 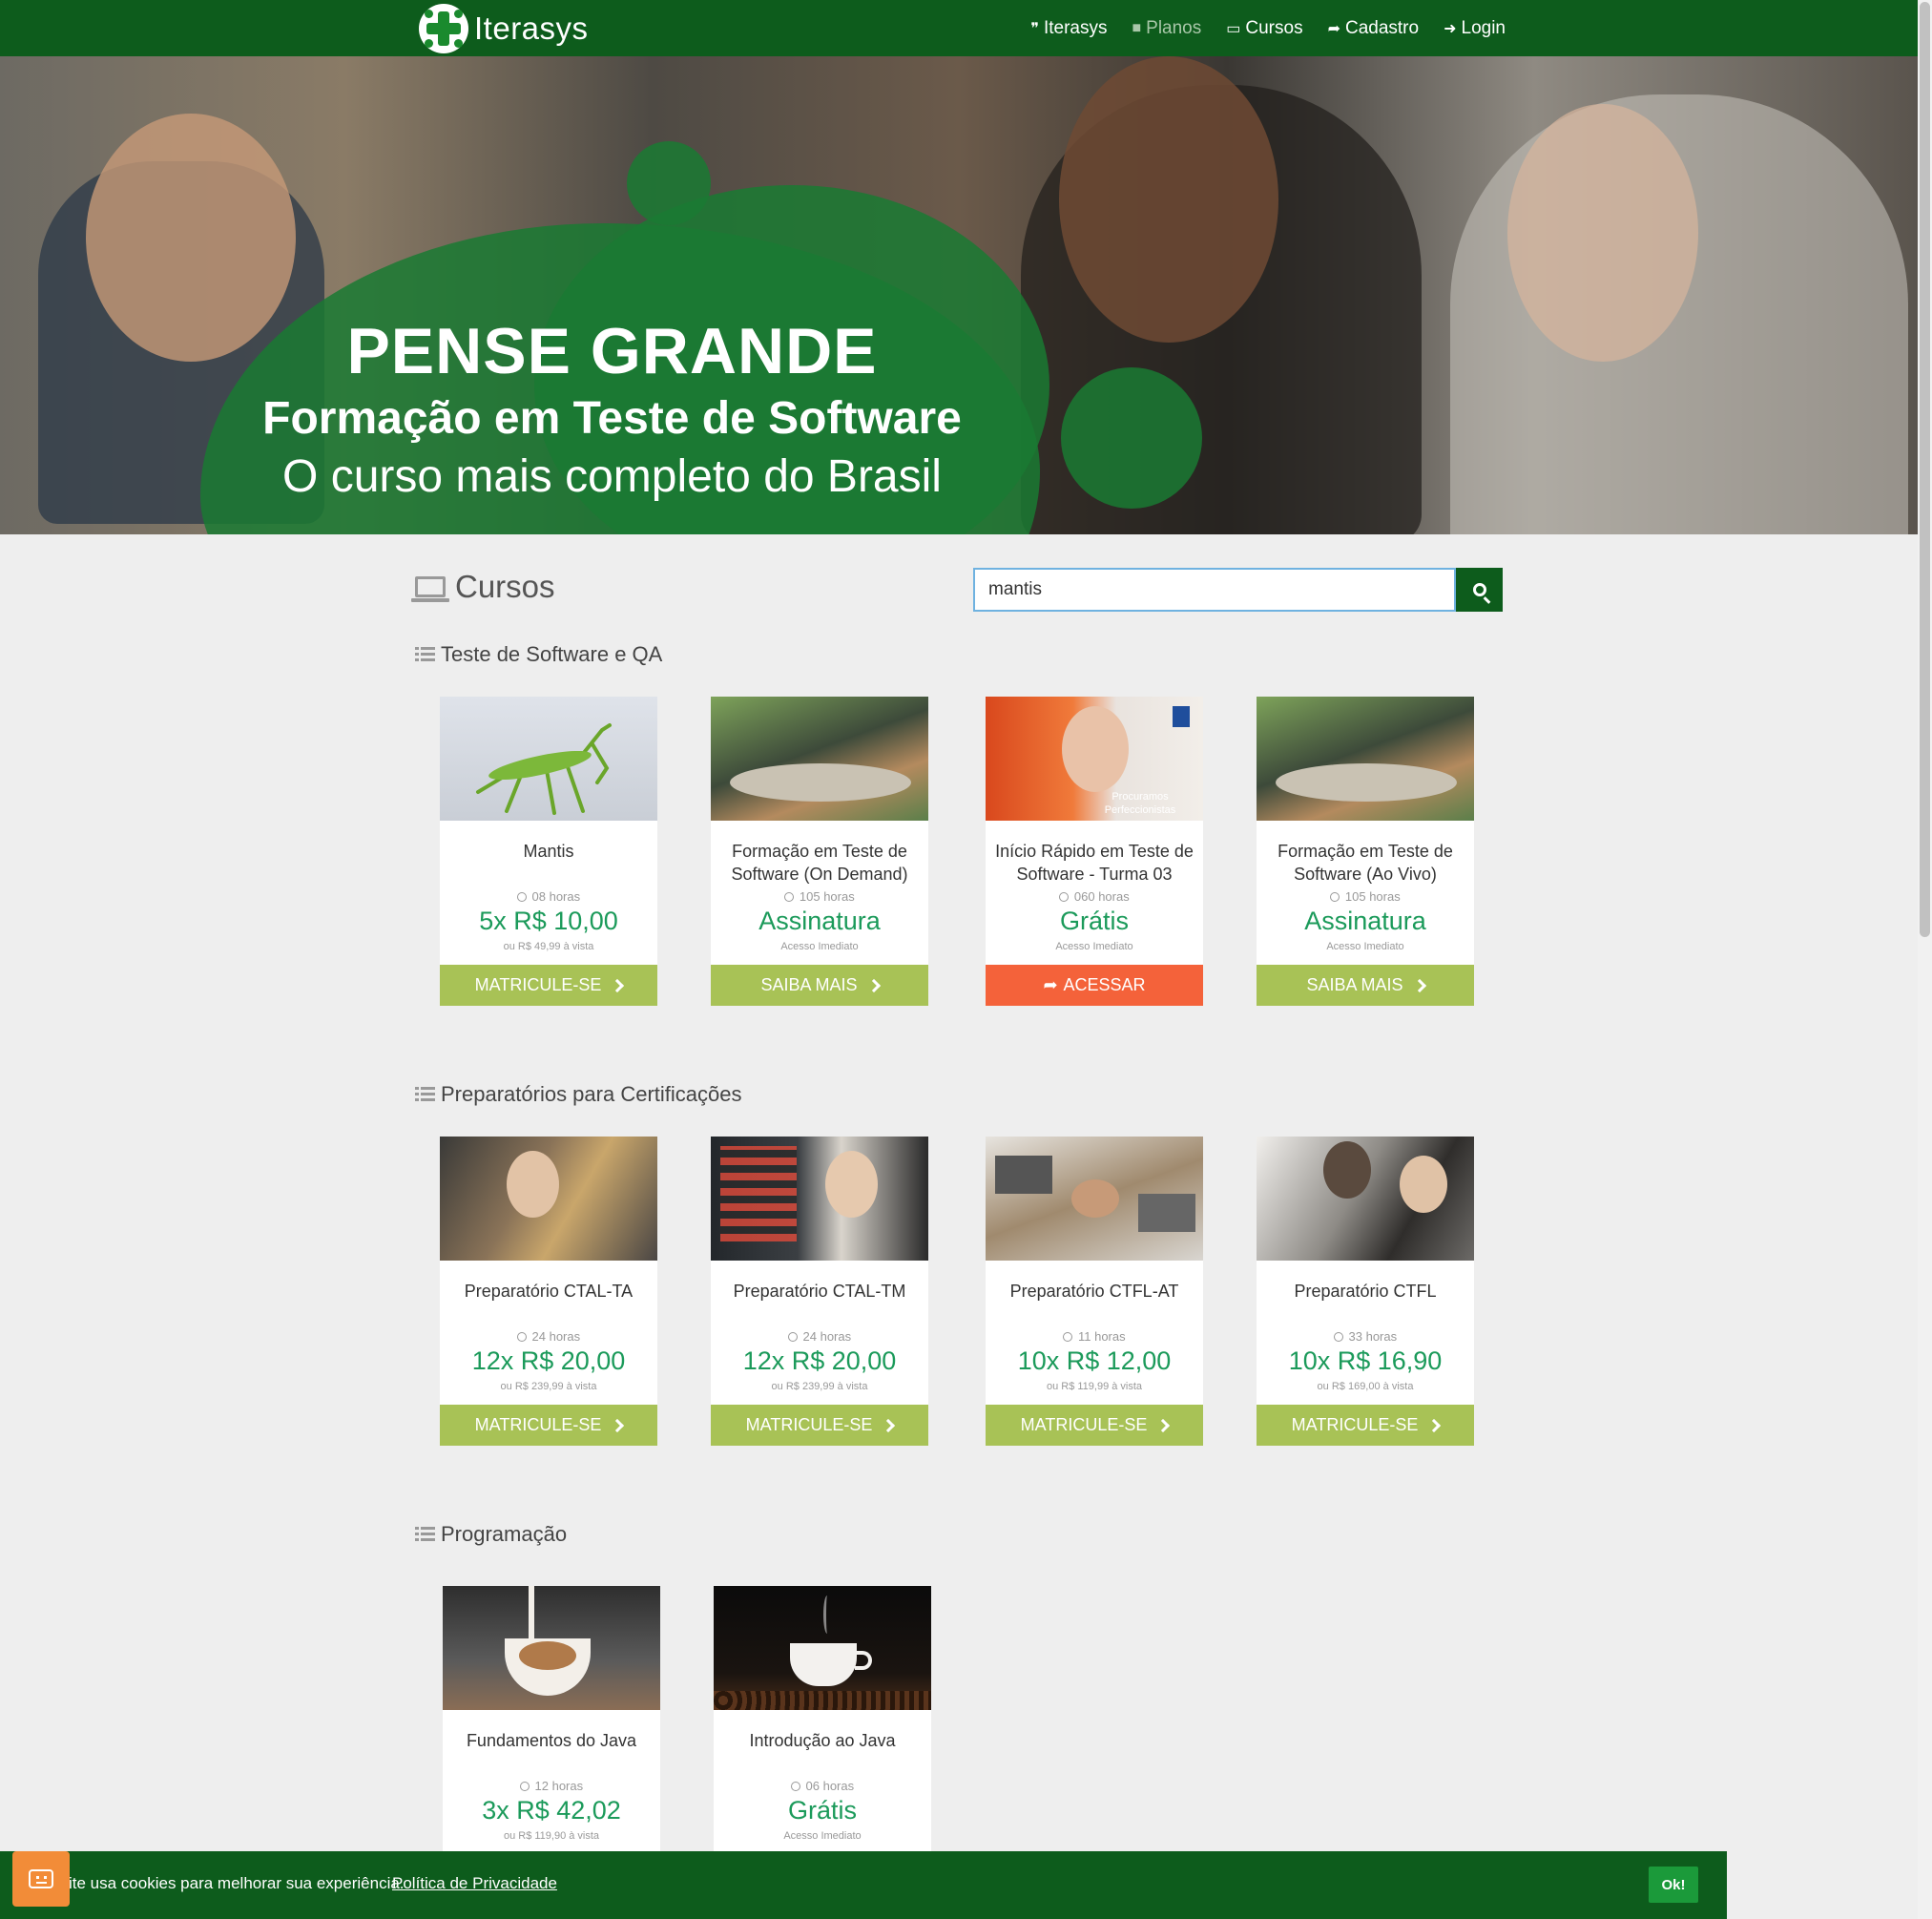 What do you see at coordinates (1925, 959) in the screenshot?
I see `page-scrollbar` at bounding box center [1925, 959].